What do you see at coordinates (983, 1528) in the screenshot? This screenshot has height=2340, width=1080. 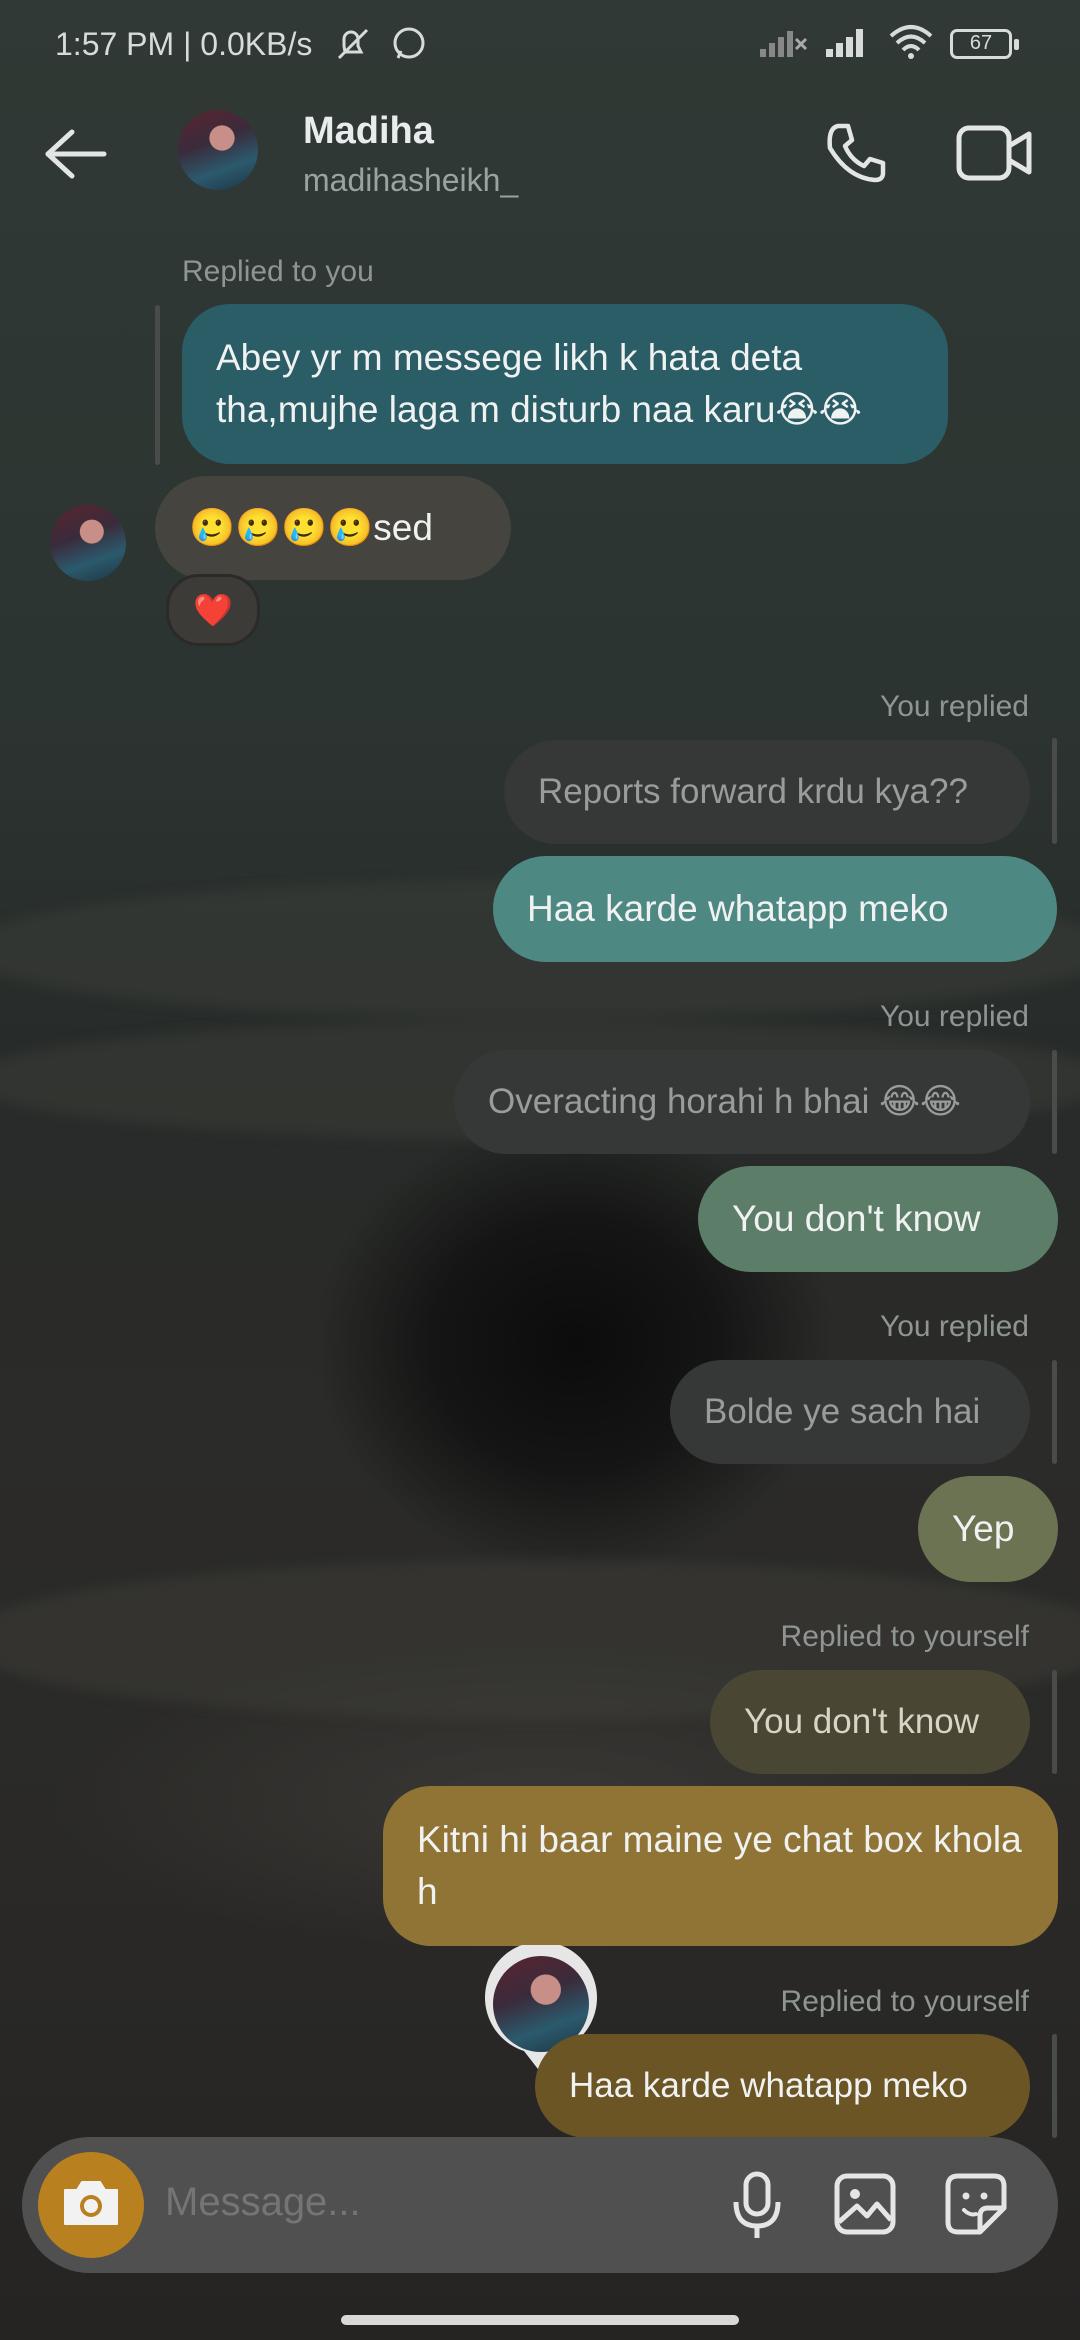 I see `message-text: Yep` at bounding box center [983, 1528].